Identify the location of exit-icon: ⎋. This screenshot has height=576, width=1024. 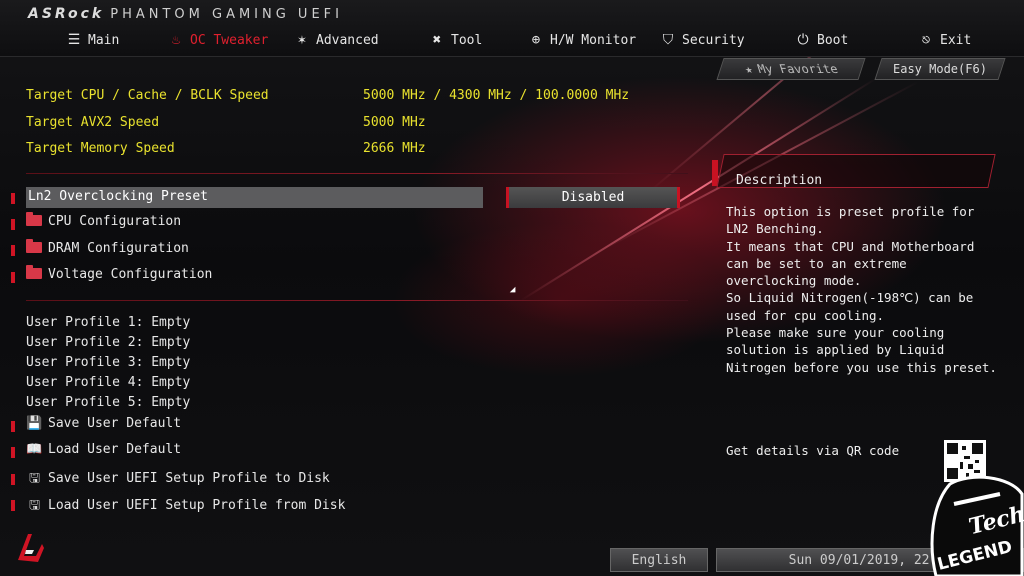
(926, 40).